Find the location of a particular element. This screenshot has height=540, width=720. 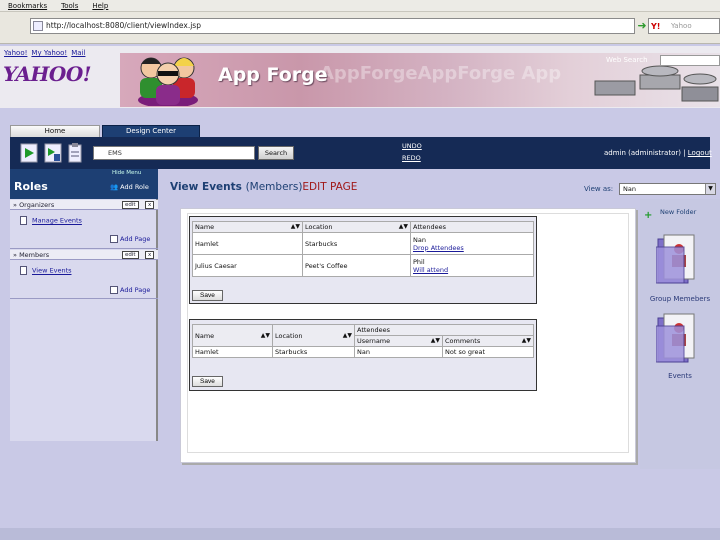

banner-watermark: AppForgeAppForge App is located at coordinates (441, 73).